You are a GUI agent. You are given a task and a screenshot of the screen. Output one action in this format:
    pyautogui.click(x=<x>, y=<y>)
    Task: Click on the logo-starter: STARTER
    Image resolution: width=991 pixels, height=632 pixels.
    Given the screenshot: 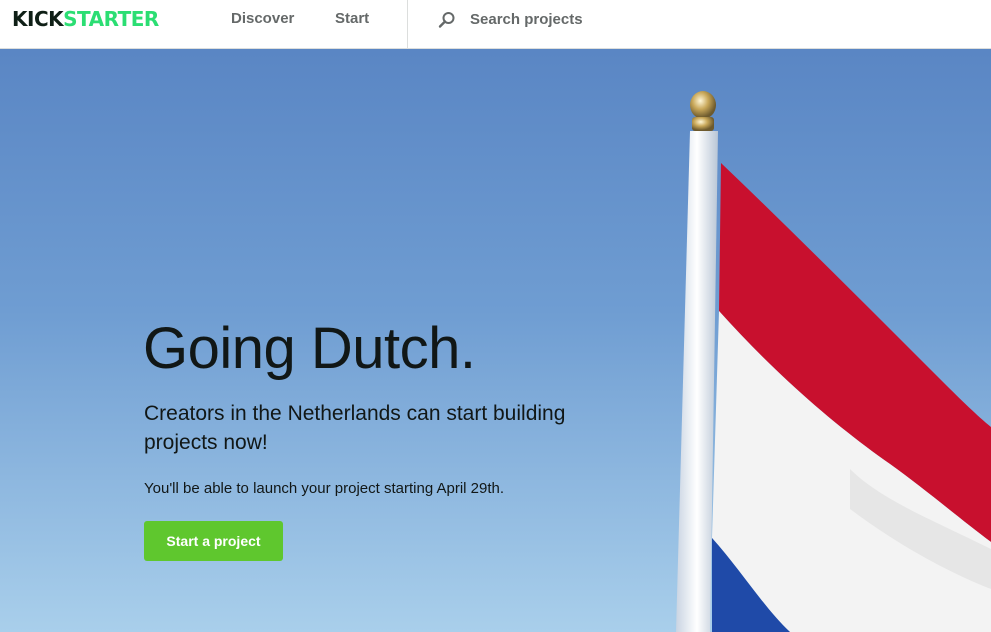 What is the action you would take?
    pyautogui.click(x=111, y=19)
    